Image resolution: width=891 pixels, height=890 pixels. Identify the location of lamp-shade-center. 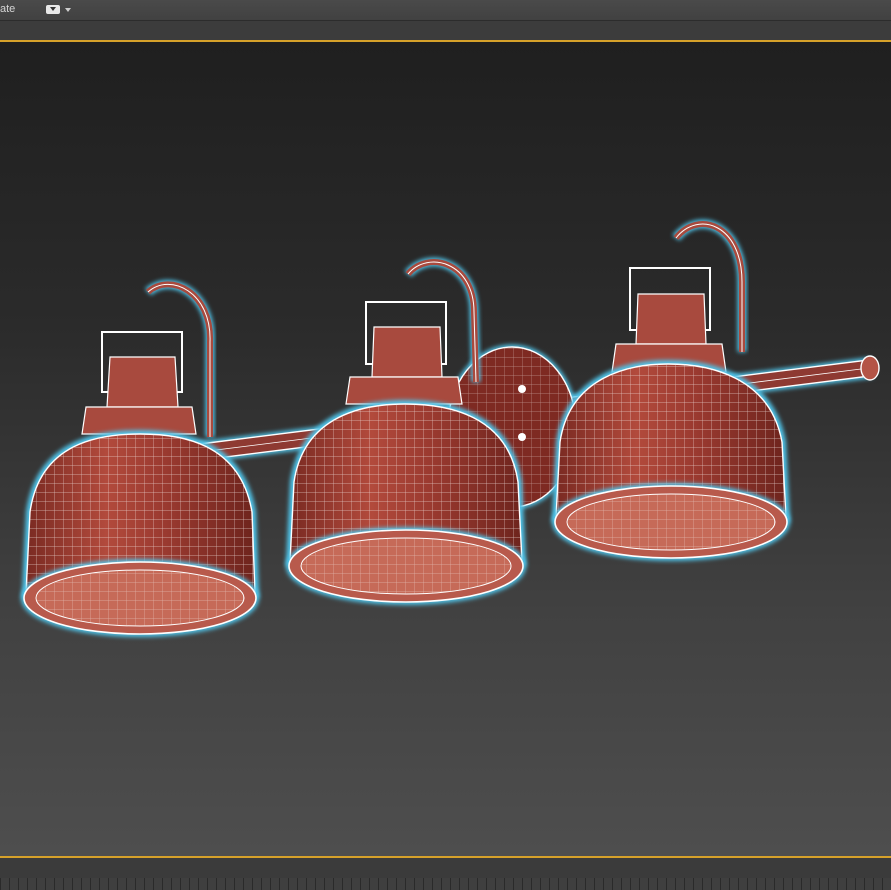
(406, 431).